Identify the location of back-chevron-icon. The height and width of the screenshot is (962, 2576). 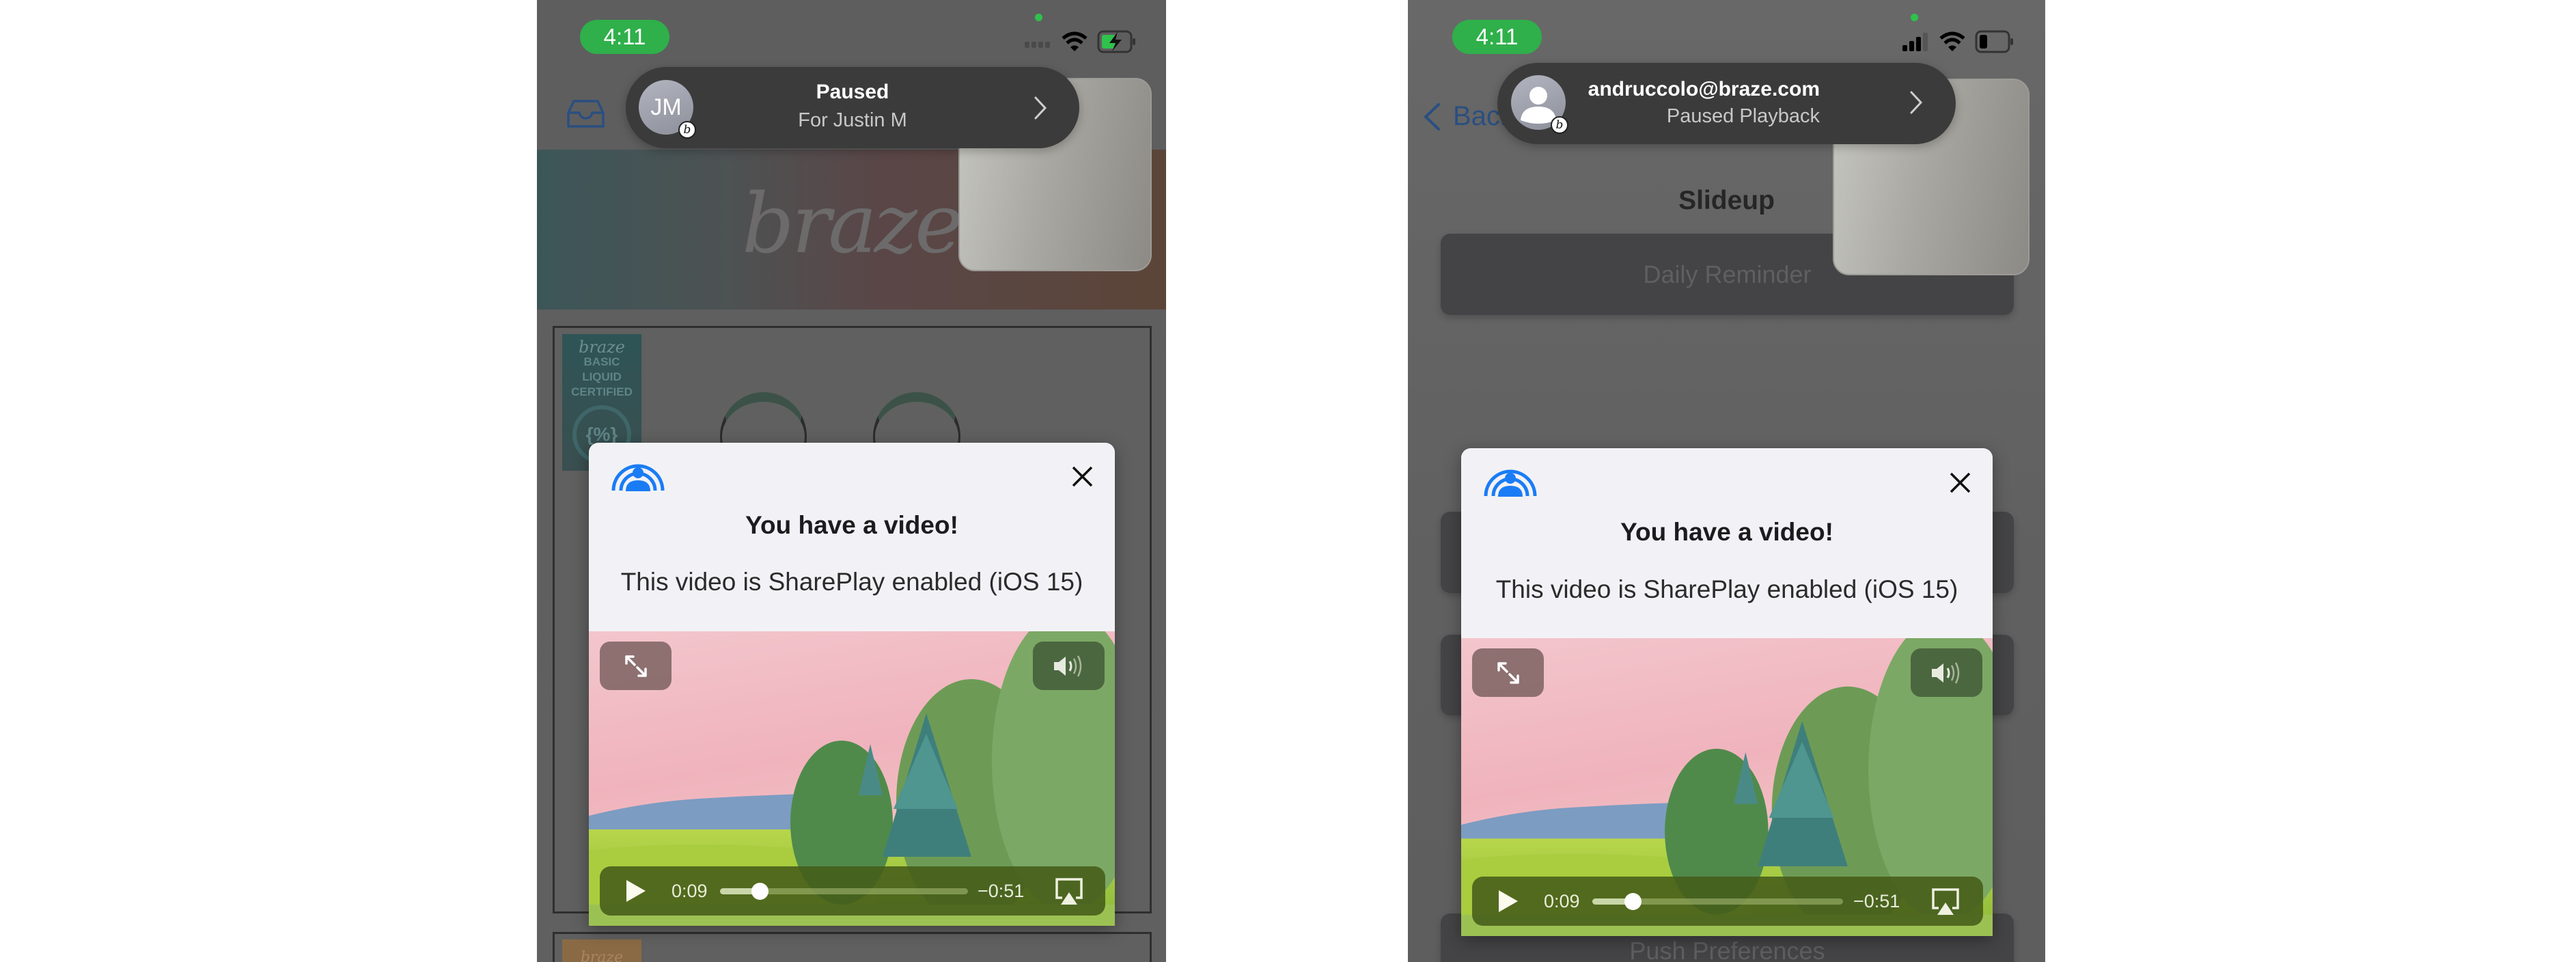
(1432, 116).